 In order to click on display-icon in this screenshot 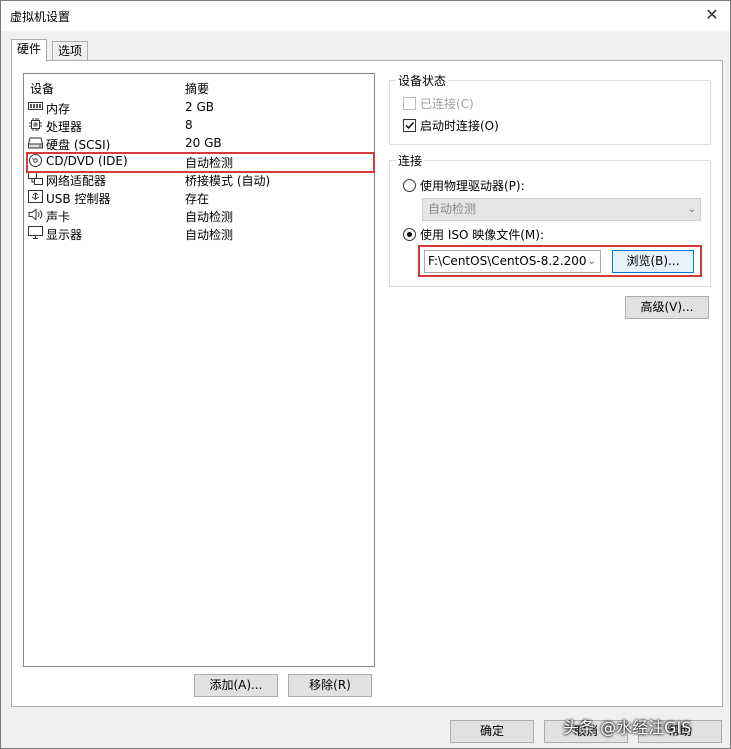, I will do `click(35, 232)`.